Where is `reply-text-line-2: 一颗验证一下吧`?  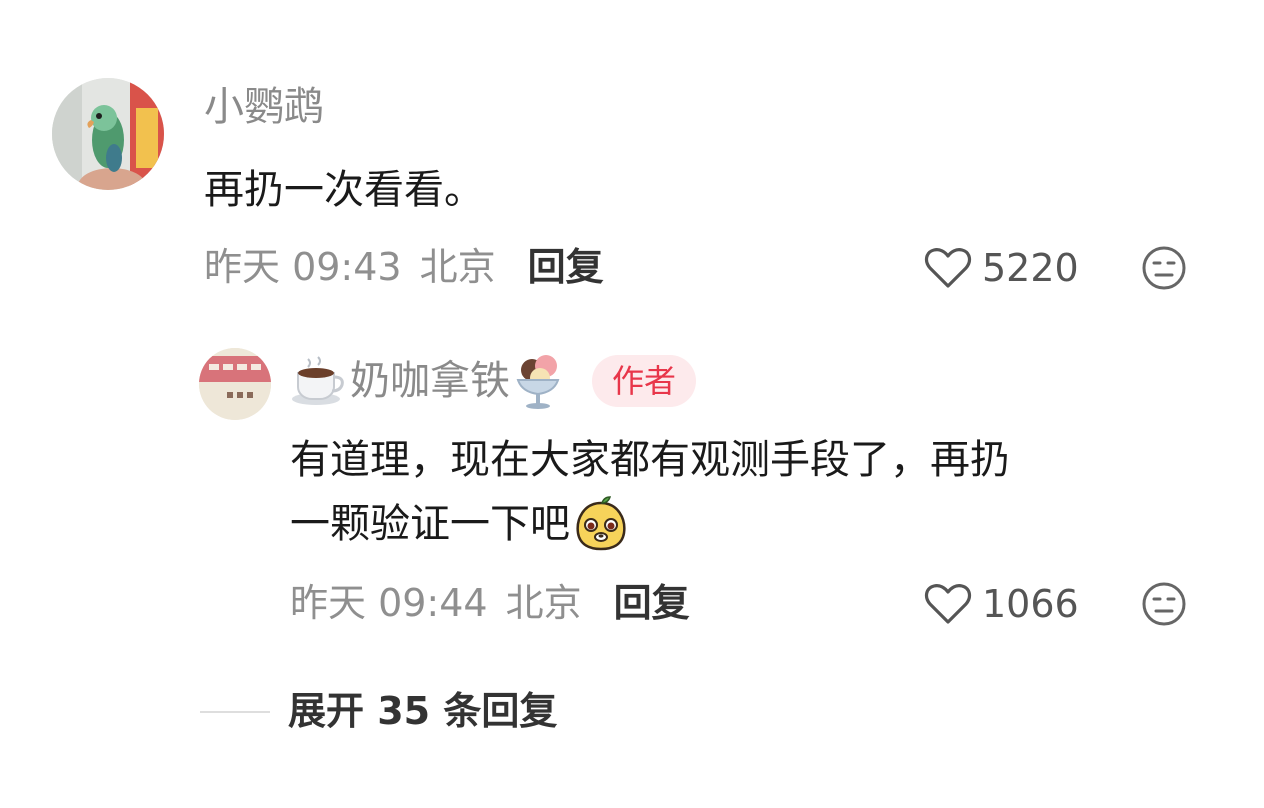
reply-text-line-2: 一颗验证一下吧 is located at coordinates (430, 524).